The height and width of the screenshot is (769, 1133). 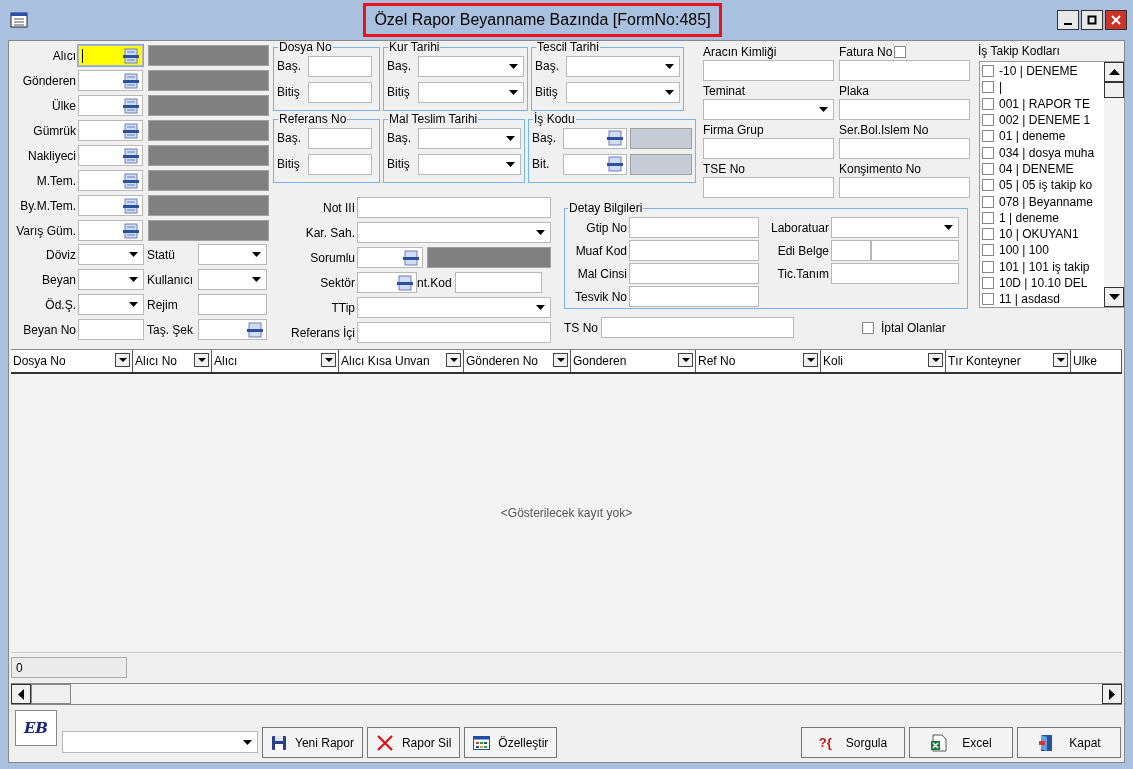 I want to click on scrollbar, so click(x=1114, y=184).